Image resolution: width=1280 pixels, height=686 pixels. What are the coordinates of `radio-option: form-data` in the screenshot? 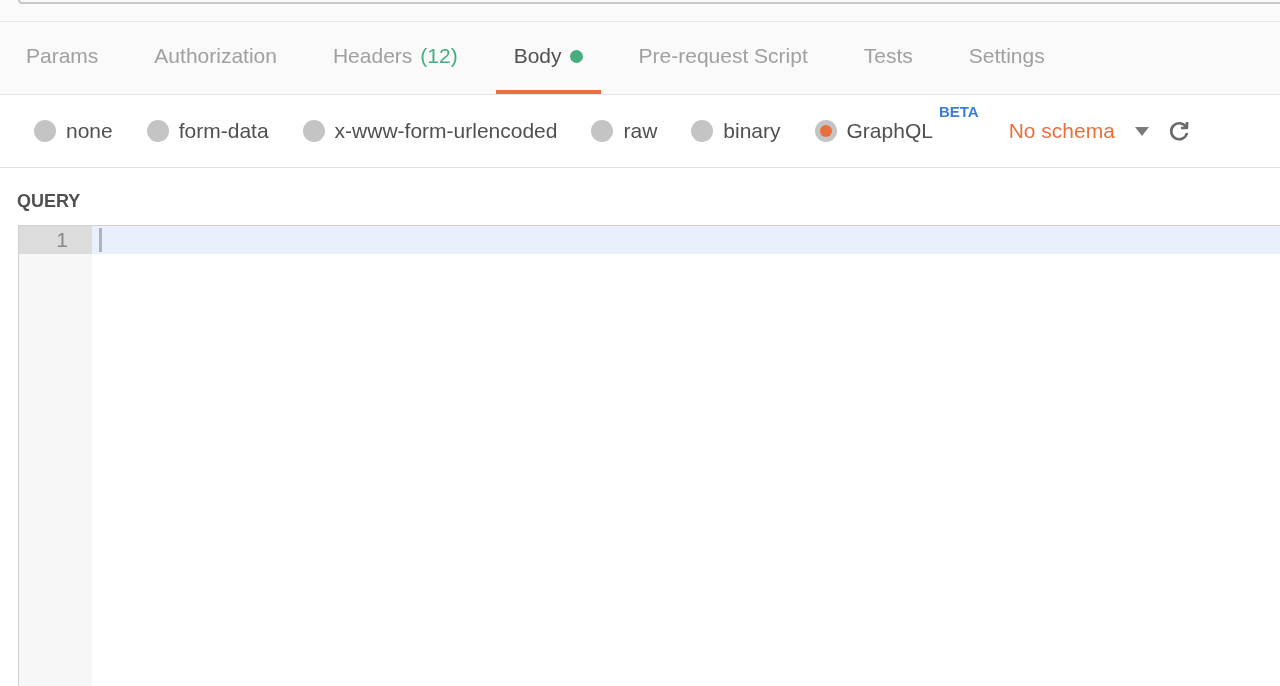 It's located at (207, 131).